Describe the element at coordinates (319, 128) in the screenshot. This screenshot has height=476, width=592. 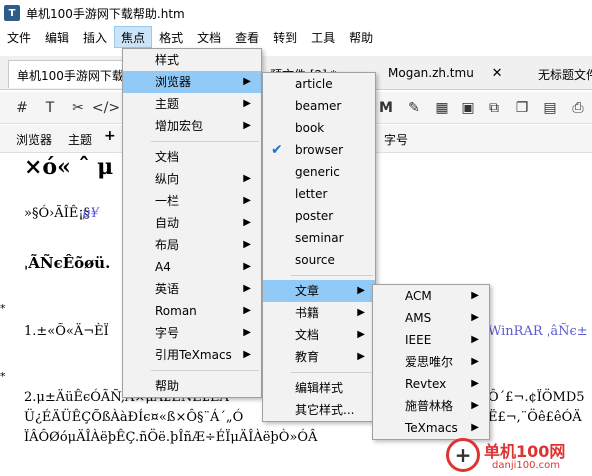
I see `style-book: book` at that location.